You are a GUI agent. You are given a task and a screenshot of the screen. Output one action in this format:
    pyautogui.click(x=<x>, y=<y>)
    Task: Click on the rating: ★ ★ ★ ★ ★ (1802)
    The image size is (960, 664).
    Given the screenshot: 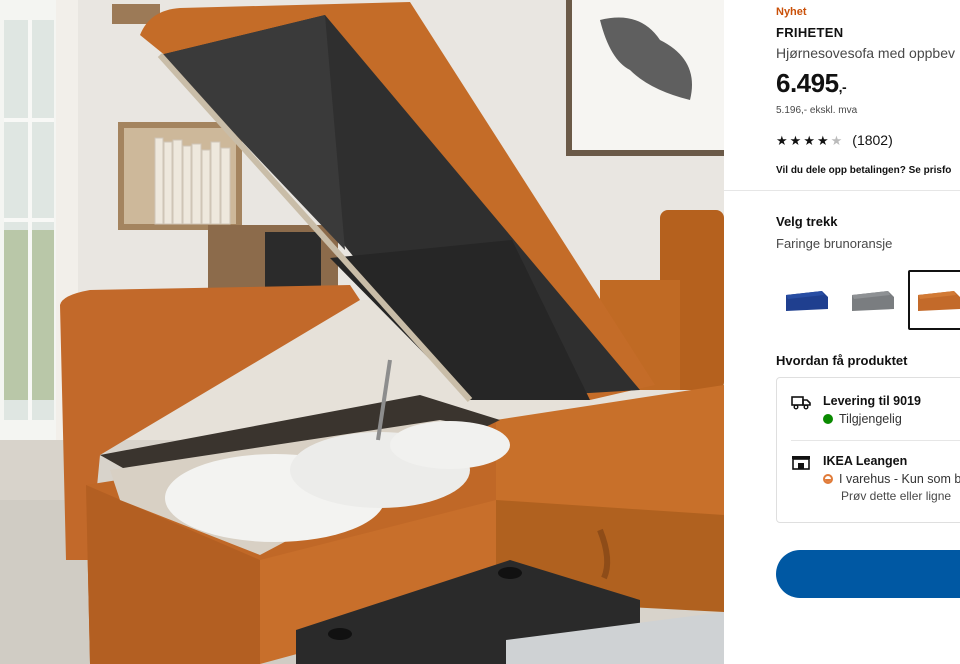 What is the action you would take?
    pyautogui.click(x=834, y=140)
    